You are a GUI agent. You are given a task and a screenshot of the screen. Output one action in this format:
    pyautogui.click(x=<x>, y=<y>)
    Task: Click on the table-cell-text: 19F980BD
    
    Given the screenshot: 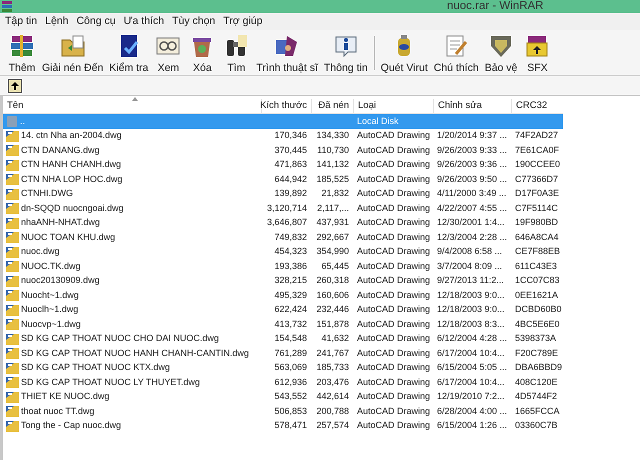 What is the action you would take?
    pyautogui.click(x=536, y=222)
    